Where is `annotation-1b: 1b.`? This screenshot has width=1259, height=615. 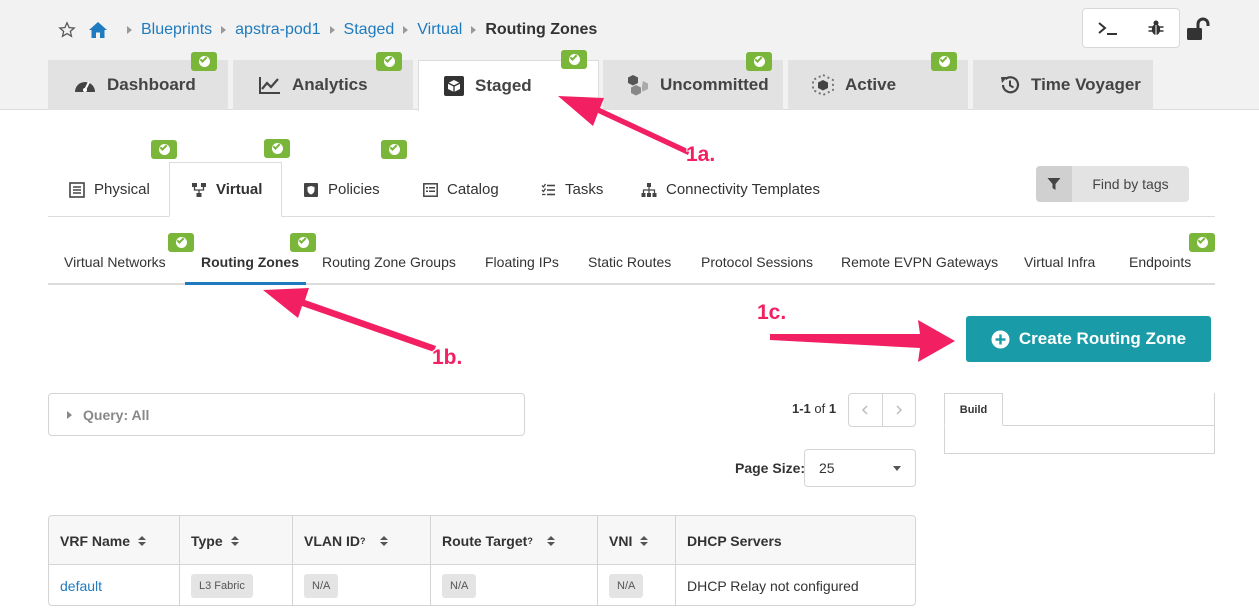 annotation-1b: 1b. is located at coordinates (447, 357).